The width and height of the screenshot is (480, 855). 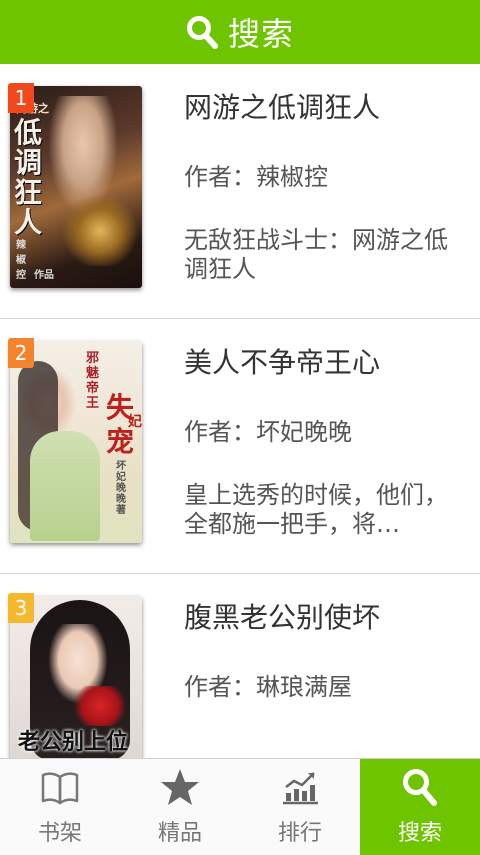 I want to click on page-title: 搜索, so click(x=260, y=34).